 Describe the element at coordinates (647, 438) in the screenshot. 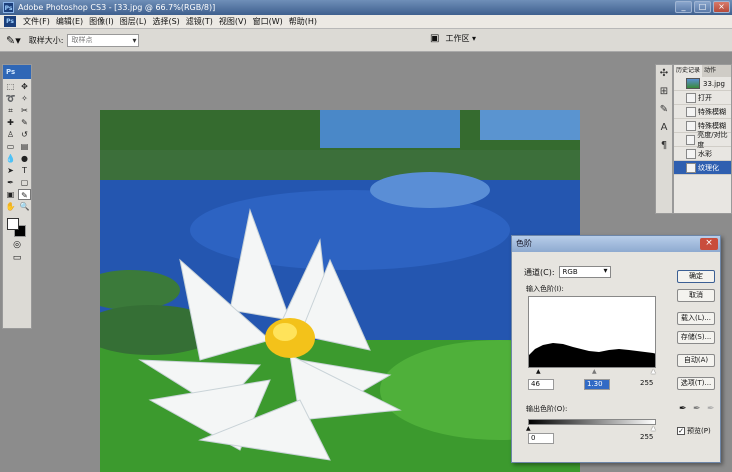

I see `output-white-field: 255` at that location.